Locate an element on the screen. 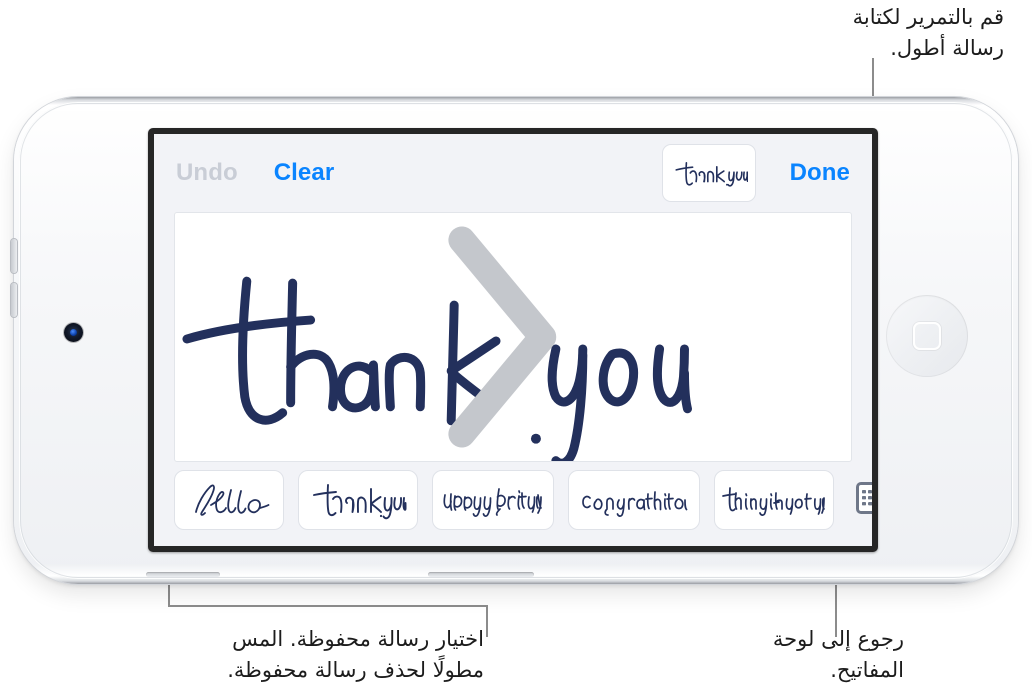 Image resolution: width=1032 pixels, height=694 pixels. saved-message-happy-birthday is located at coordinates (493, 500).